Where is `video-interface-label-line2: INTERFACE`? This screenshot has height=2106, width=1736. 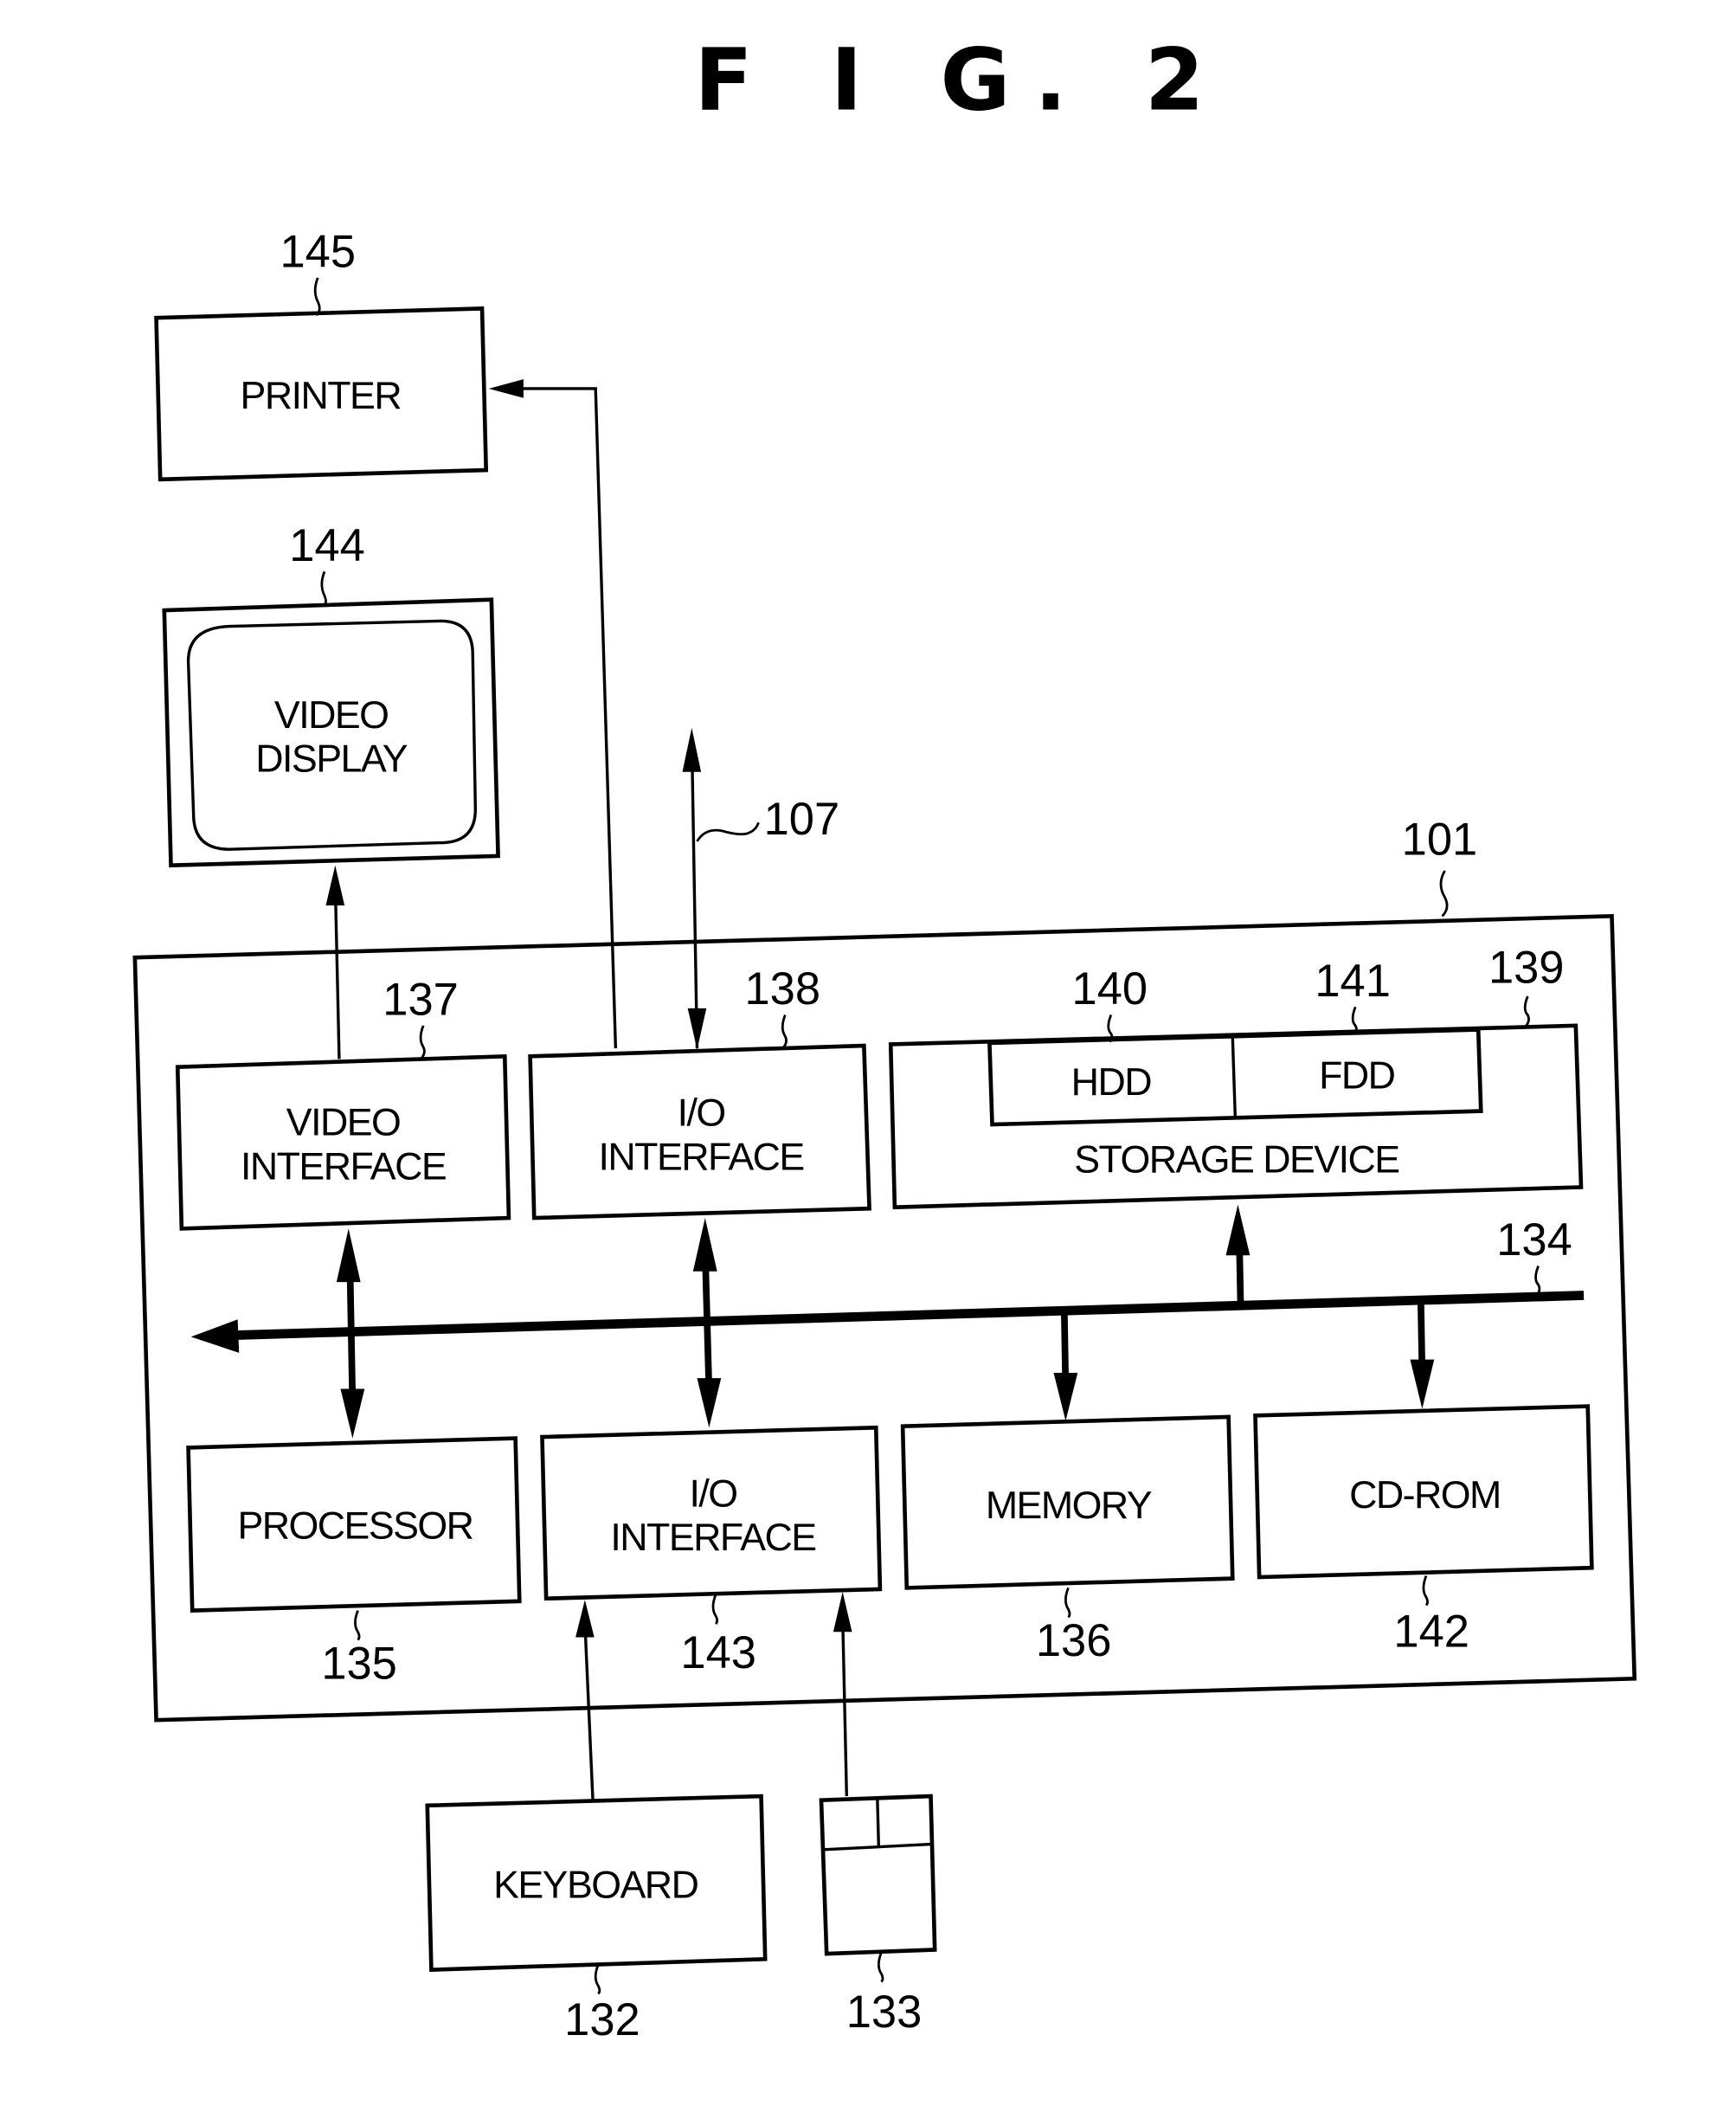
video-interface-label-line2: INTERFACE is located at coordinates (343, 1166).